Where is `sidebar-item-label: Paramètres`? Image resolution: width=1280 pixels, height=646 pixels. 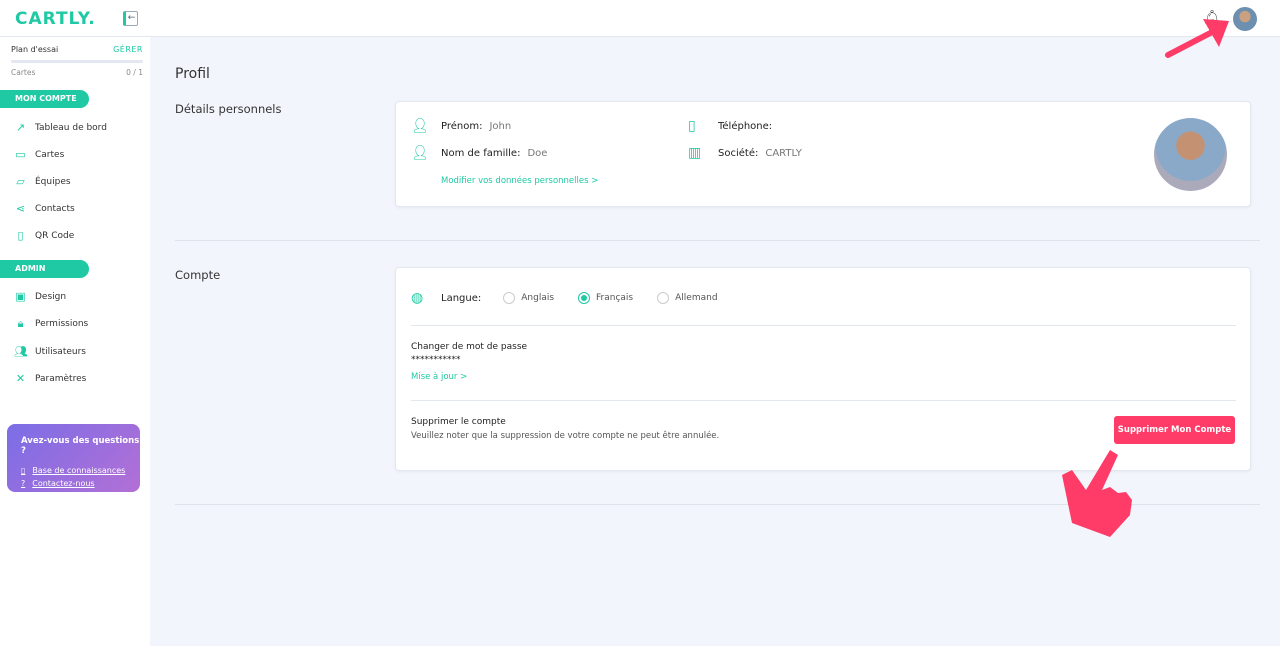
sidebar-item-label: Paramètres is located at coordinates (61, 378).